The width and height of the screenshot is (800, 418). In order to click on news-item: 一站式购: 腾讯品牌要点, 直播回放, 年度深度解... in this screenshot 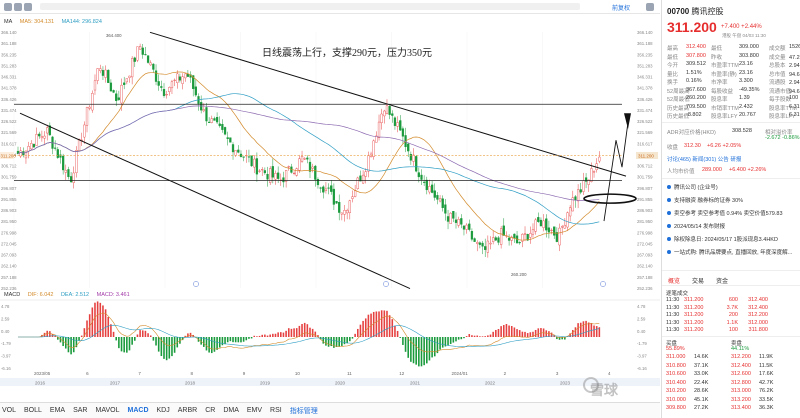, I will do `click(729, 252)`.